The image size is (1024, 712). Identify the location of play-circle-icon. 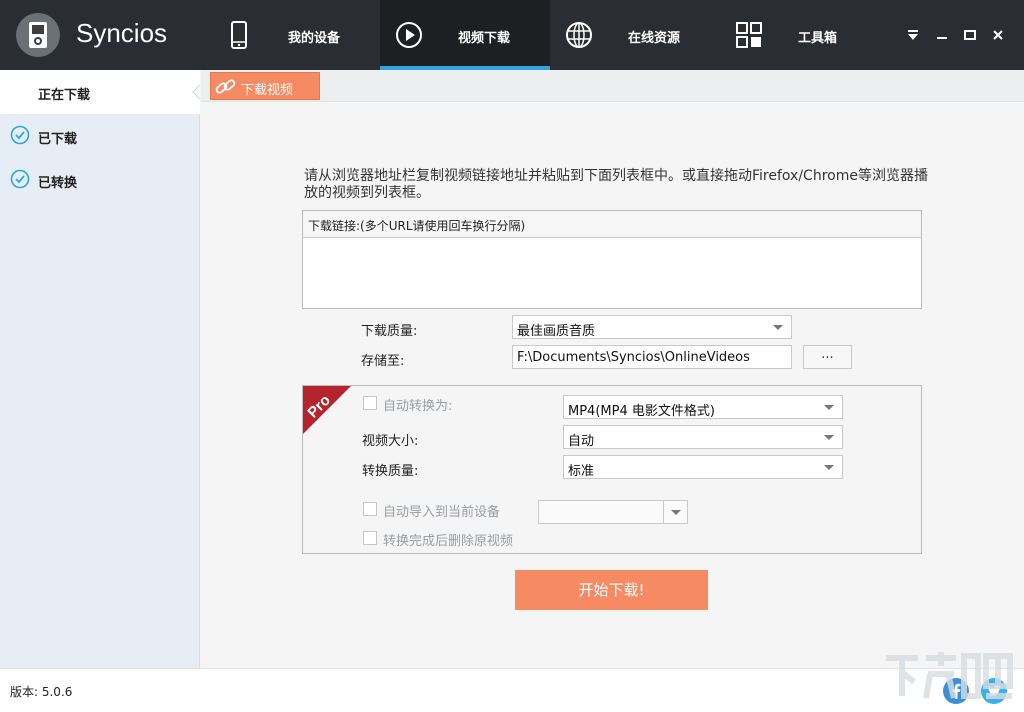
(409, 35).